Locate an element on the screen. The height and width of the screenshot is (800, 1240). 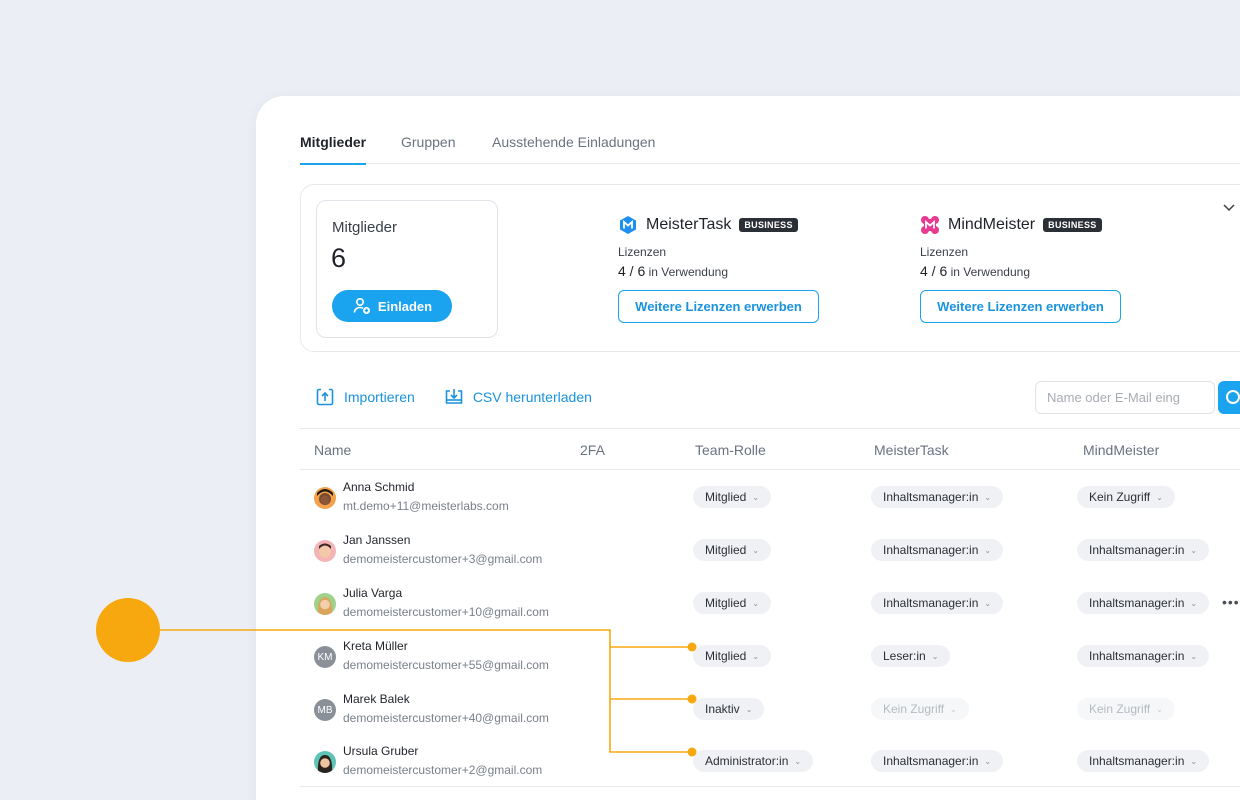
invite-label: Einladen is located at coordinates (405, 306).